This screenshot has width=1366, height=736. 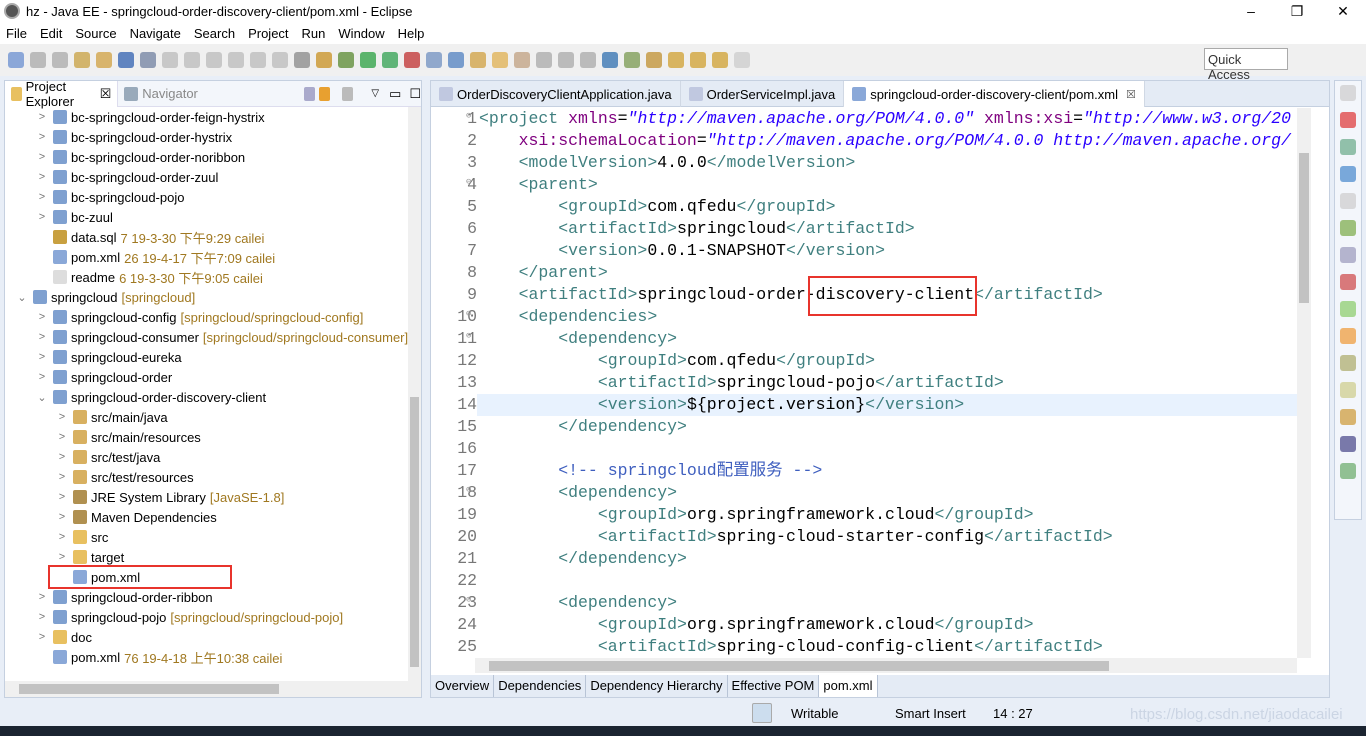 What do you see at coordinates (89, 557) in the screenshot?
I see `tree-item: > target` at bounding box center [89, 557].